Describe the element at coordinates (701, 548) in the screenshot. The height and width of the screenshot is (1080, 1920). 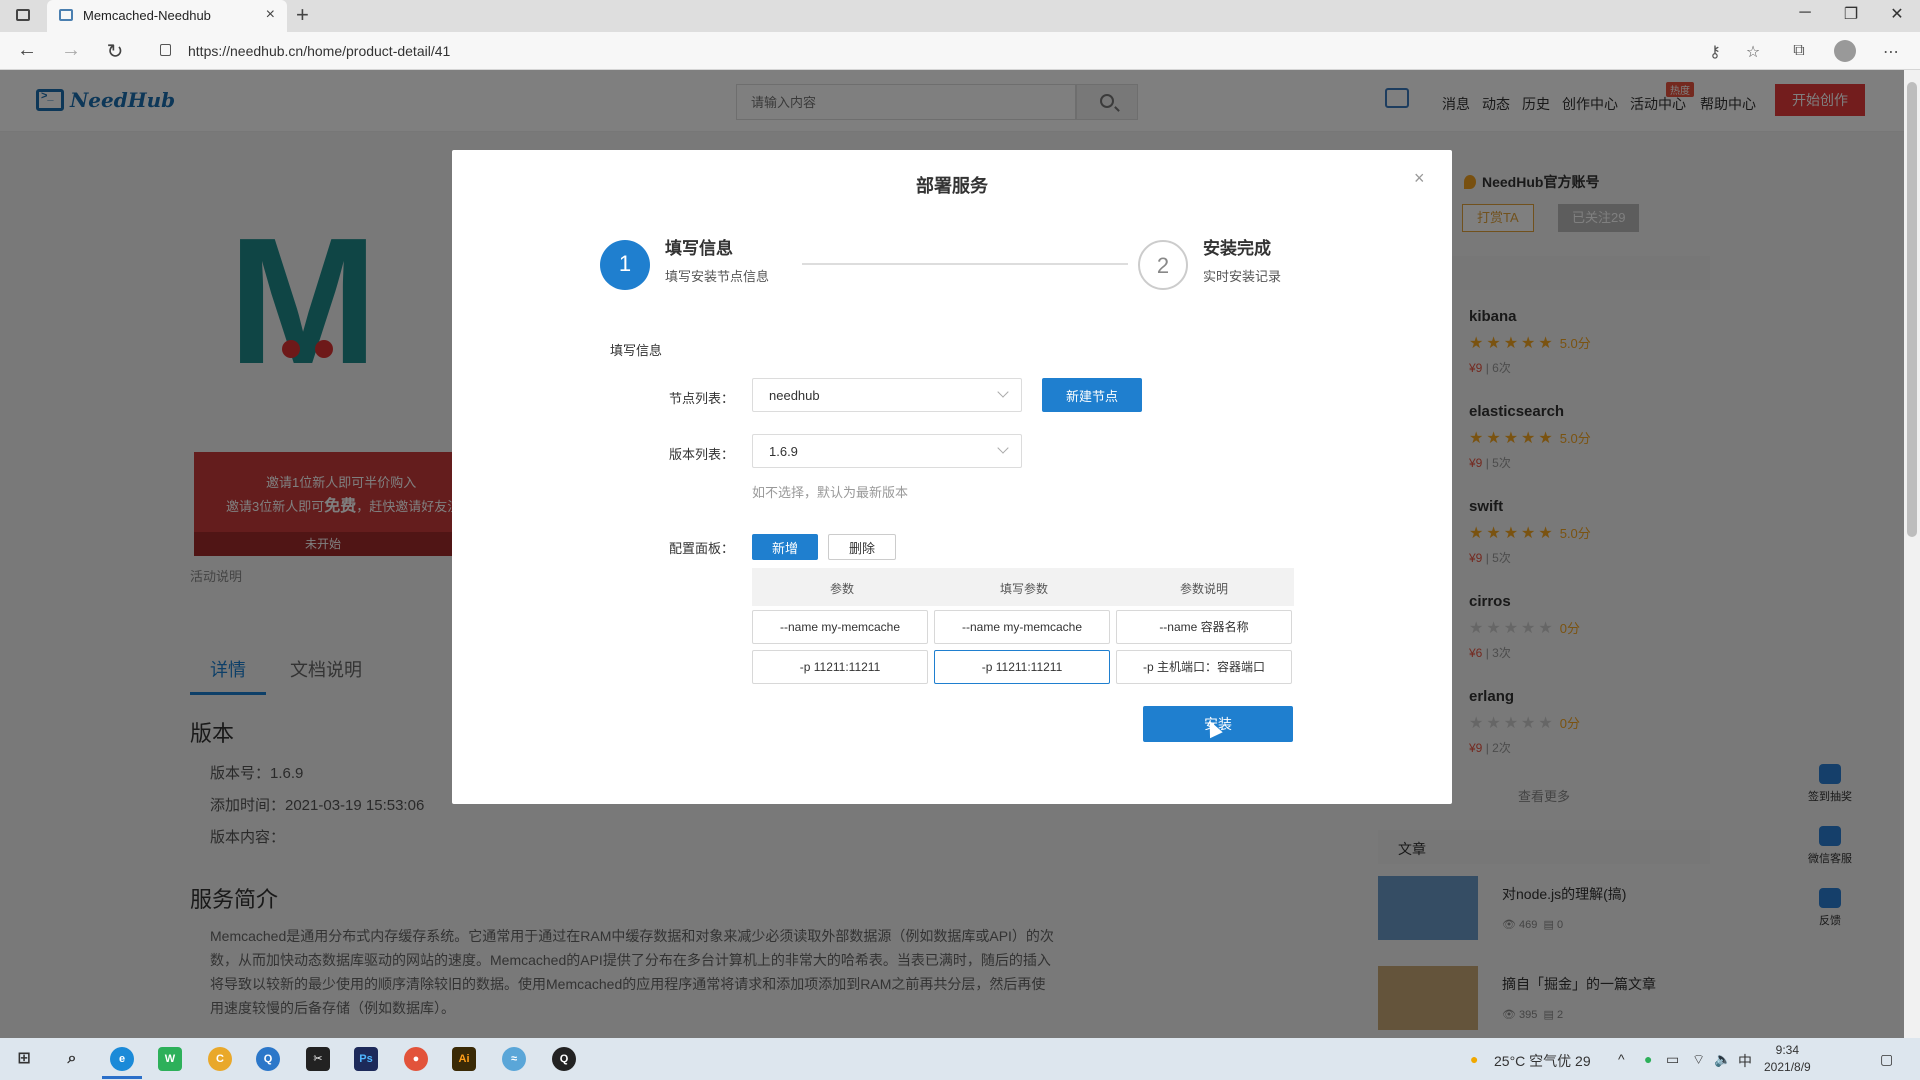
I see `config-panel-label: 配置面板：` at that location.